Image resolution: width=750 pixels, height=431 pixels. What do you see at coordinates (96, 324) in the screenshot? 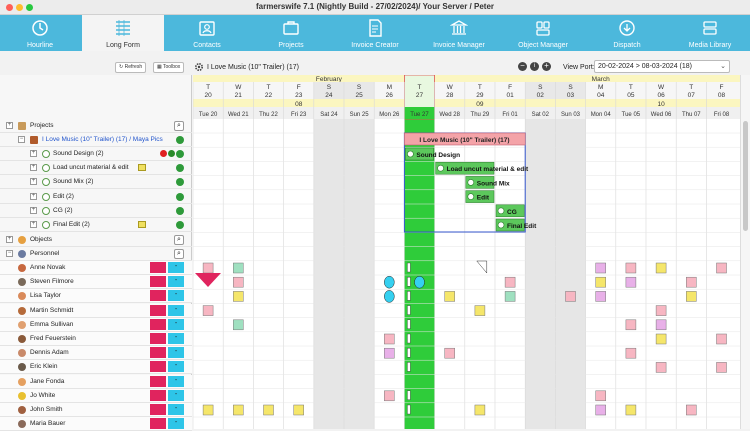
I see `person-row: Emma Sullivan -` at bounding box center [96, 324].